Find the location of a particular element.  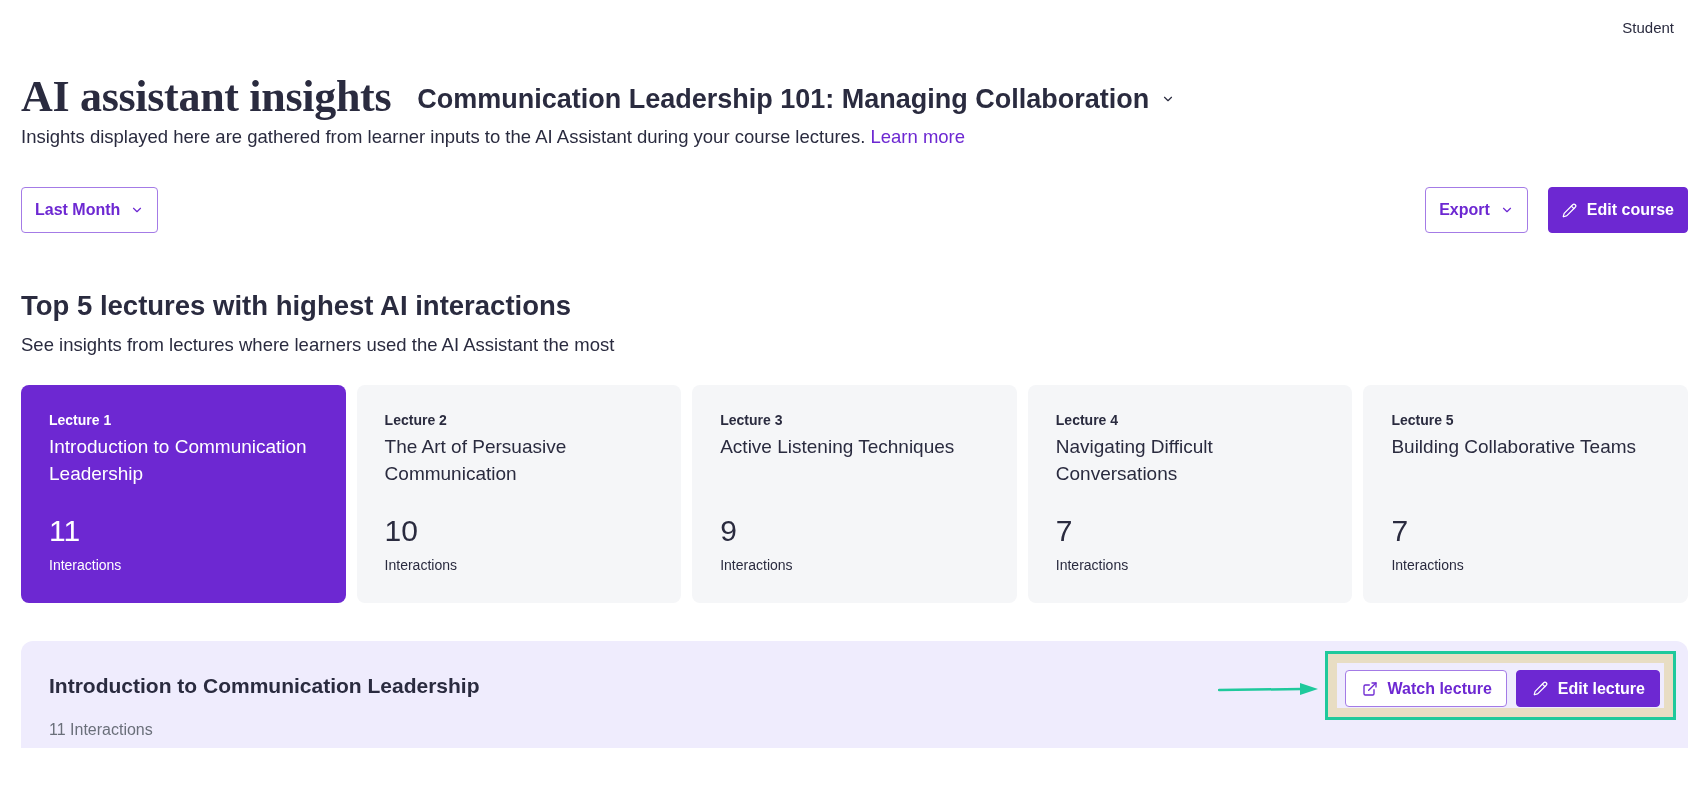

lecture-number: Lecture 5 is located at coordinates (1423, 420).